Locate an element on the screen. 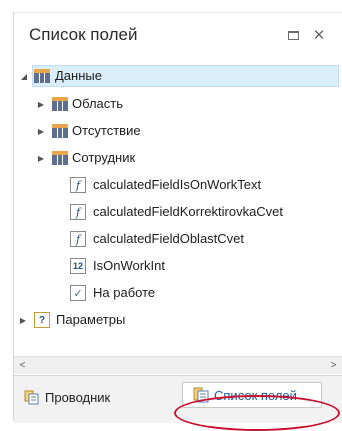  tree-node-group: ▶ Область is located at coordinates (178, 104).